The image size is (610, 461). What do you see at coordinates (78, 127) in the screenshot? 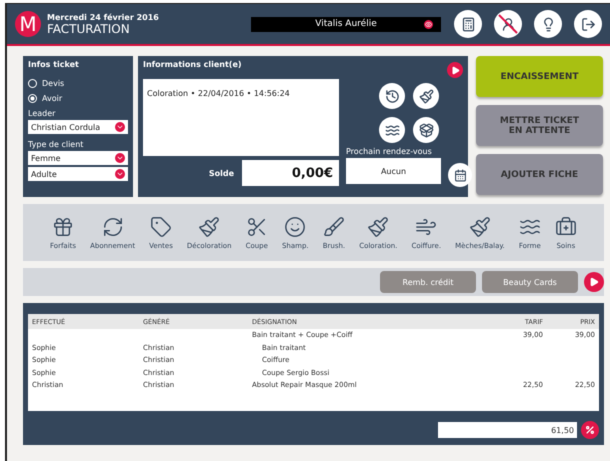
I see `leader-select: Christian Cordula` at bounding box center [78, 127].